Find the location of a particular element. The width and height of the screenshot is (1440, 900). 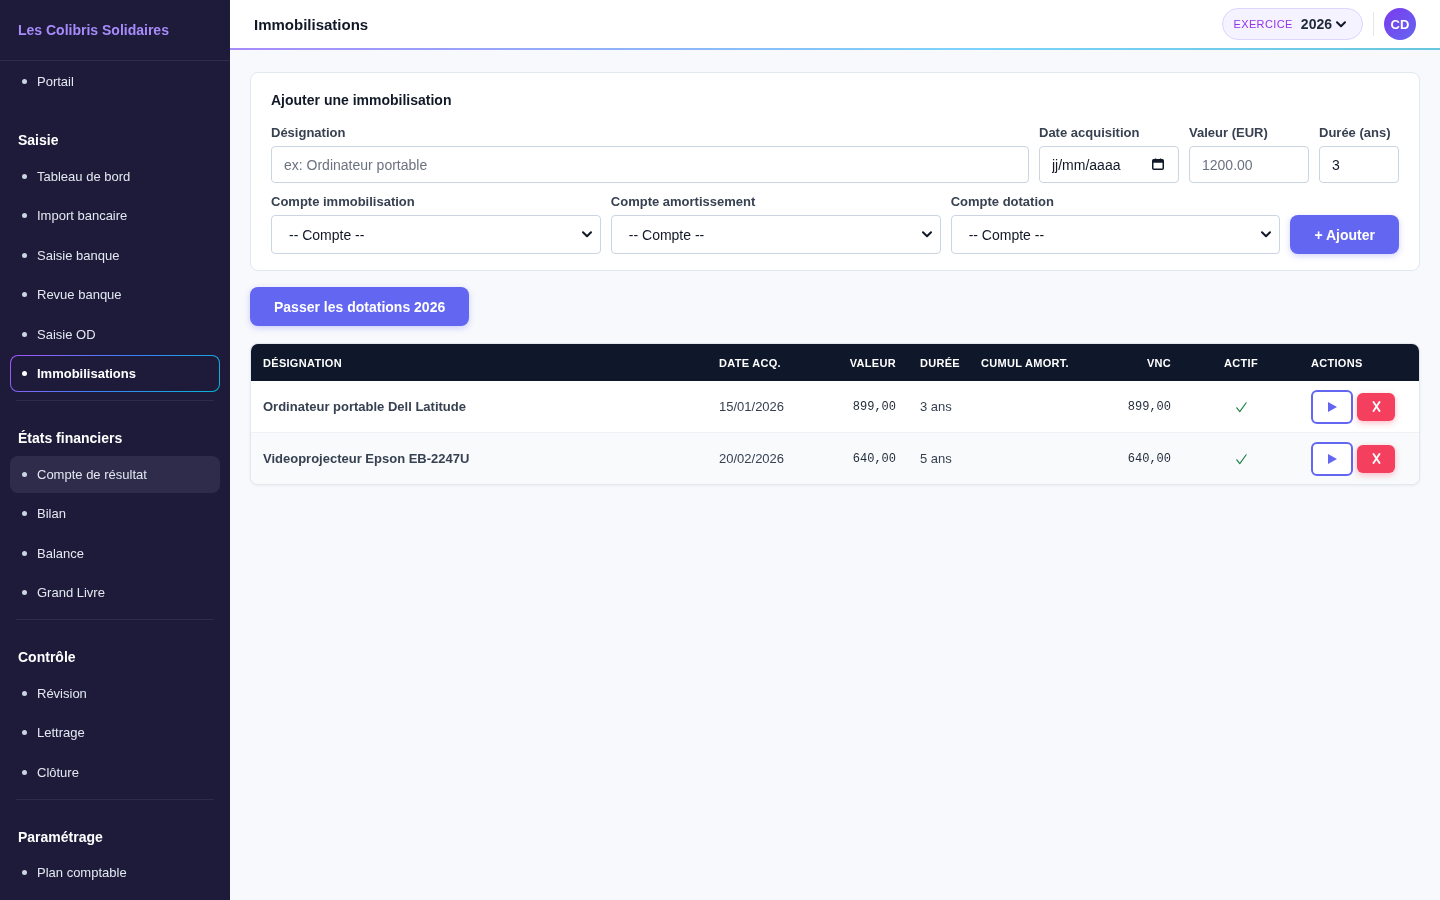

nav-item: Tableau de bord is located at coordinates (115, 176).